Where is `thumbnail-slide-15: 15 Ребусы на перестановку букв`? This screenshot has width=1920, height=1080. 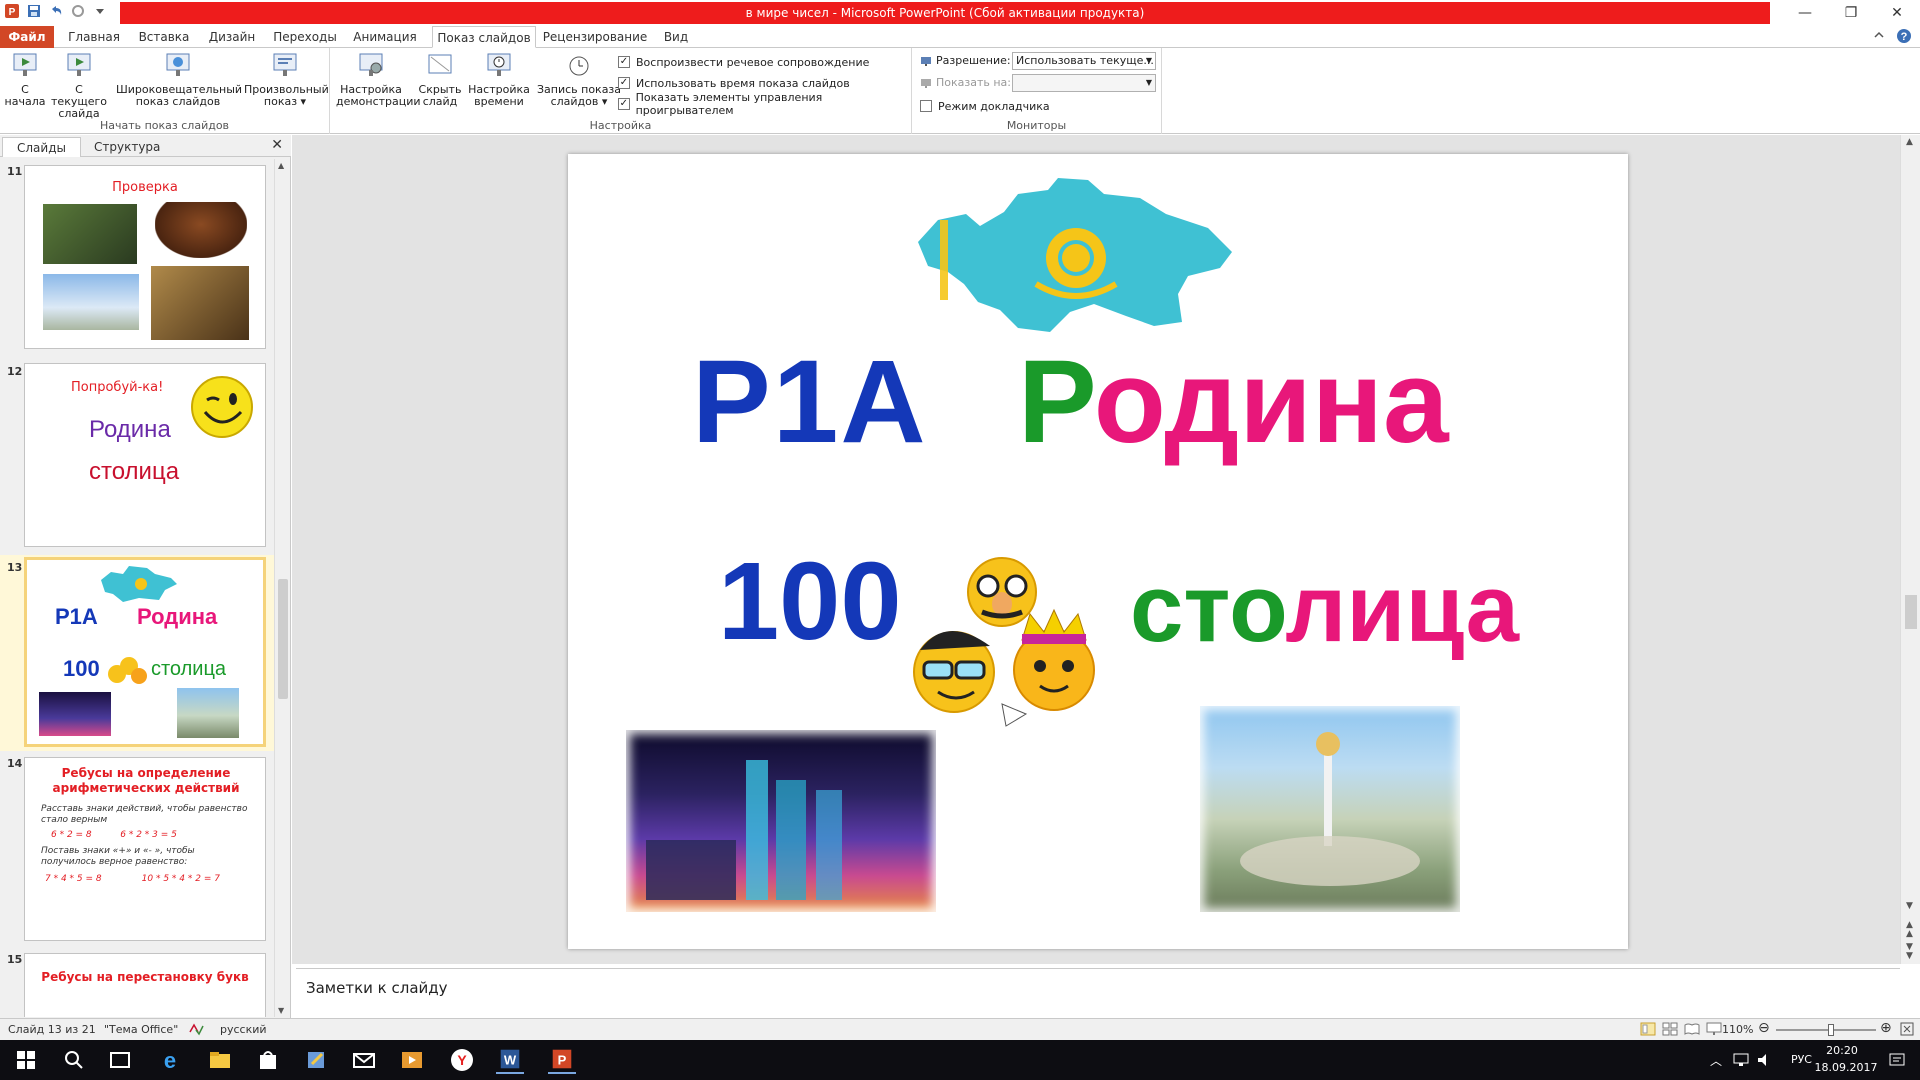
thumbnail-slide-15: 15 Ребусы на перестановку букв is located at coordinates (137, 982).